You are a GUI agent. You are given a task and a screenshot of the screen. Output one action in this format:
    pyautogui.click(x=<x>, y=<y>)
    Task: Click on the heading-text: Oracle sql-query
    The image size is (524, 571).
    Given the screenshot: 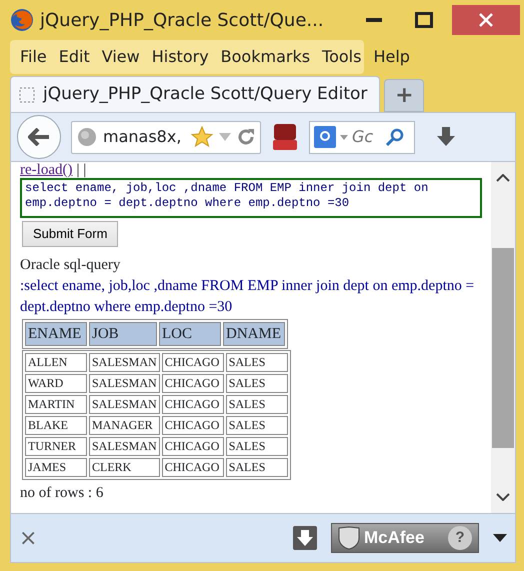 What is the action you would take?
    pyautogui.click(x=71, y=265)
    